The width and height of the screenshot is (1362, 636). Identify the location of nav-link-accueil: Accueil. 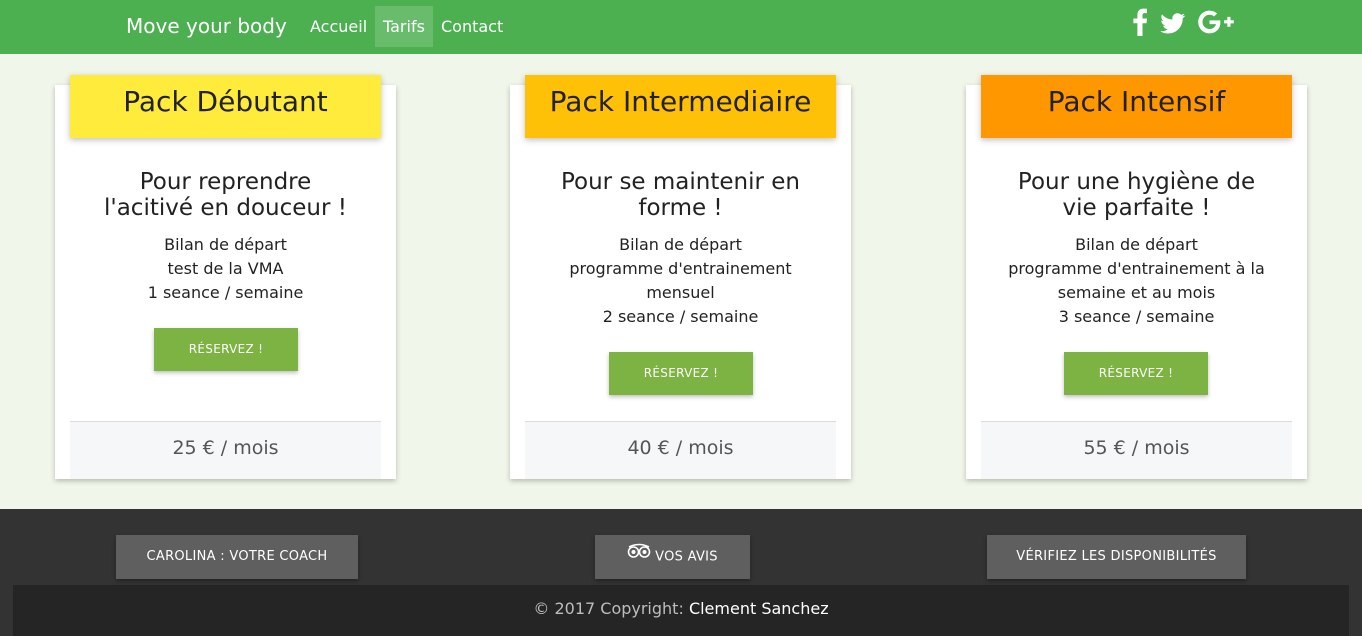
(338, 26).